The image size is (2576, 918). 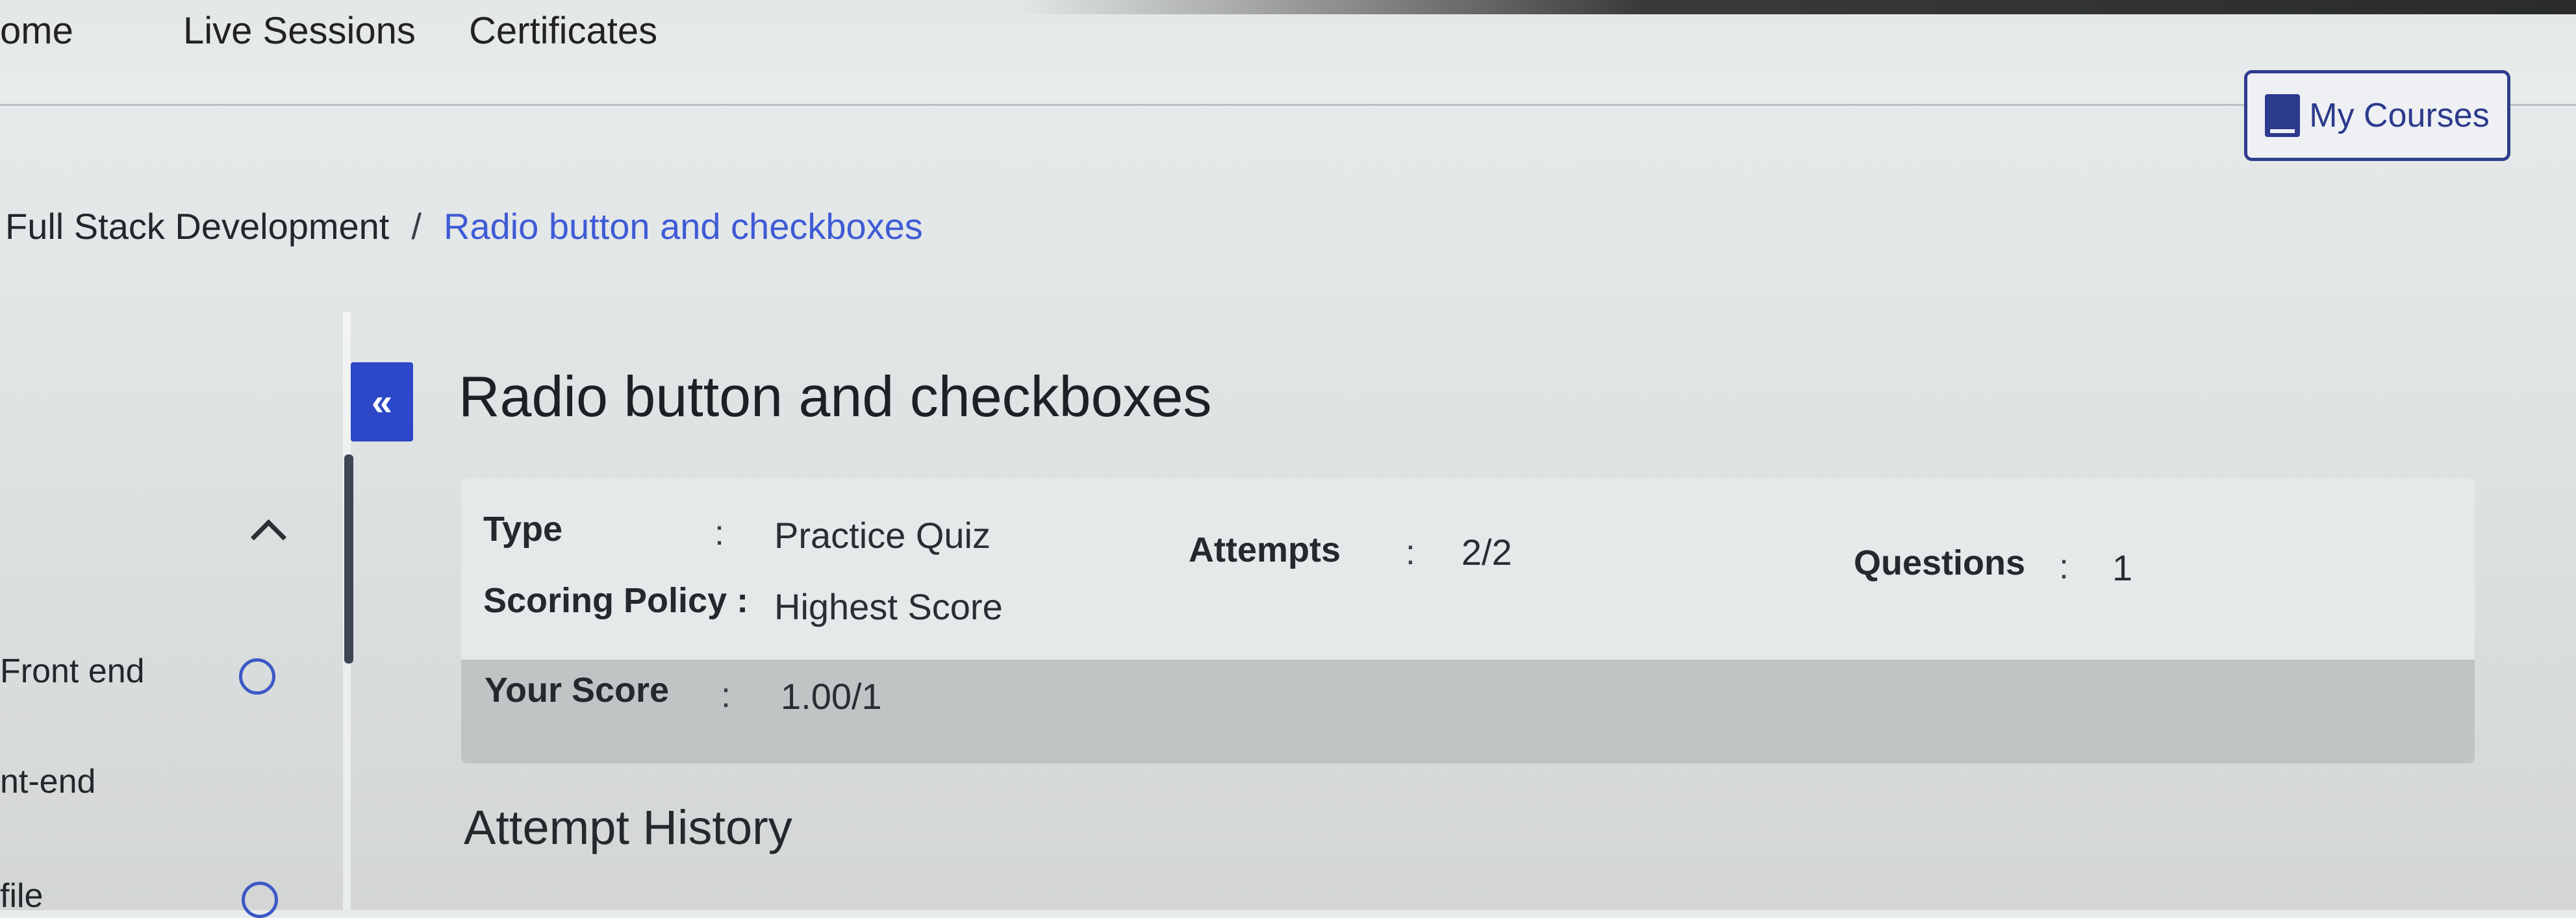 What do you see at coordinates (628, 827) in the screenshot?
I see `attempt-history-heading: Attempt History` at bounding box center [628, 827].